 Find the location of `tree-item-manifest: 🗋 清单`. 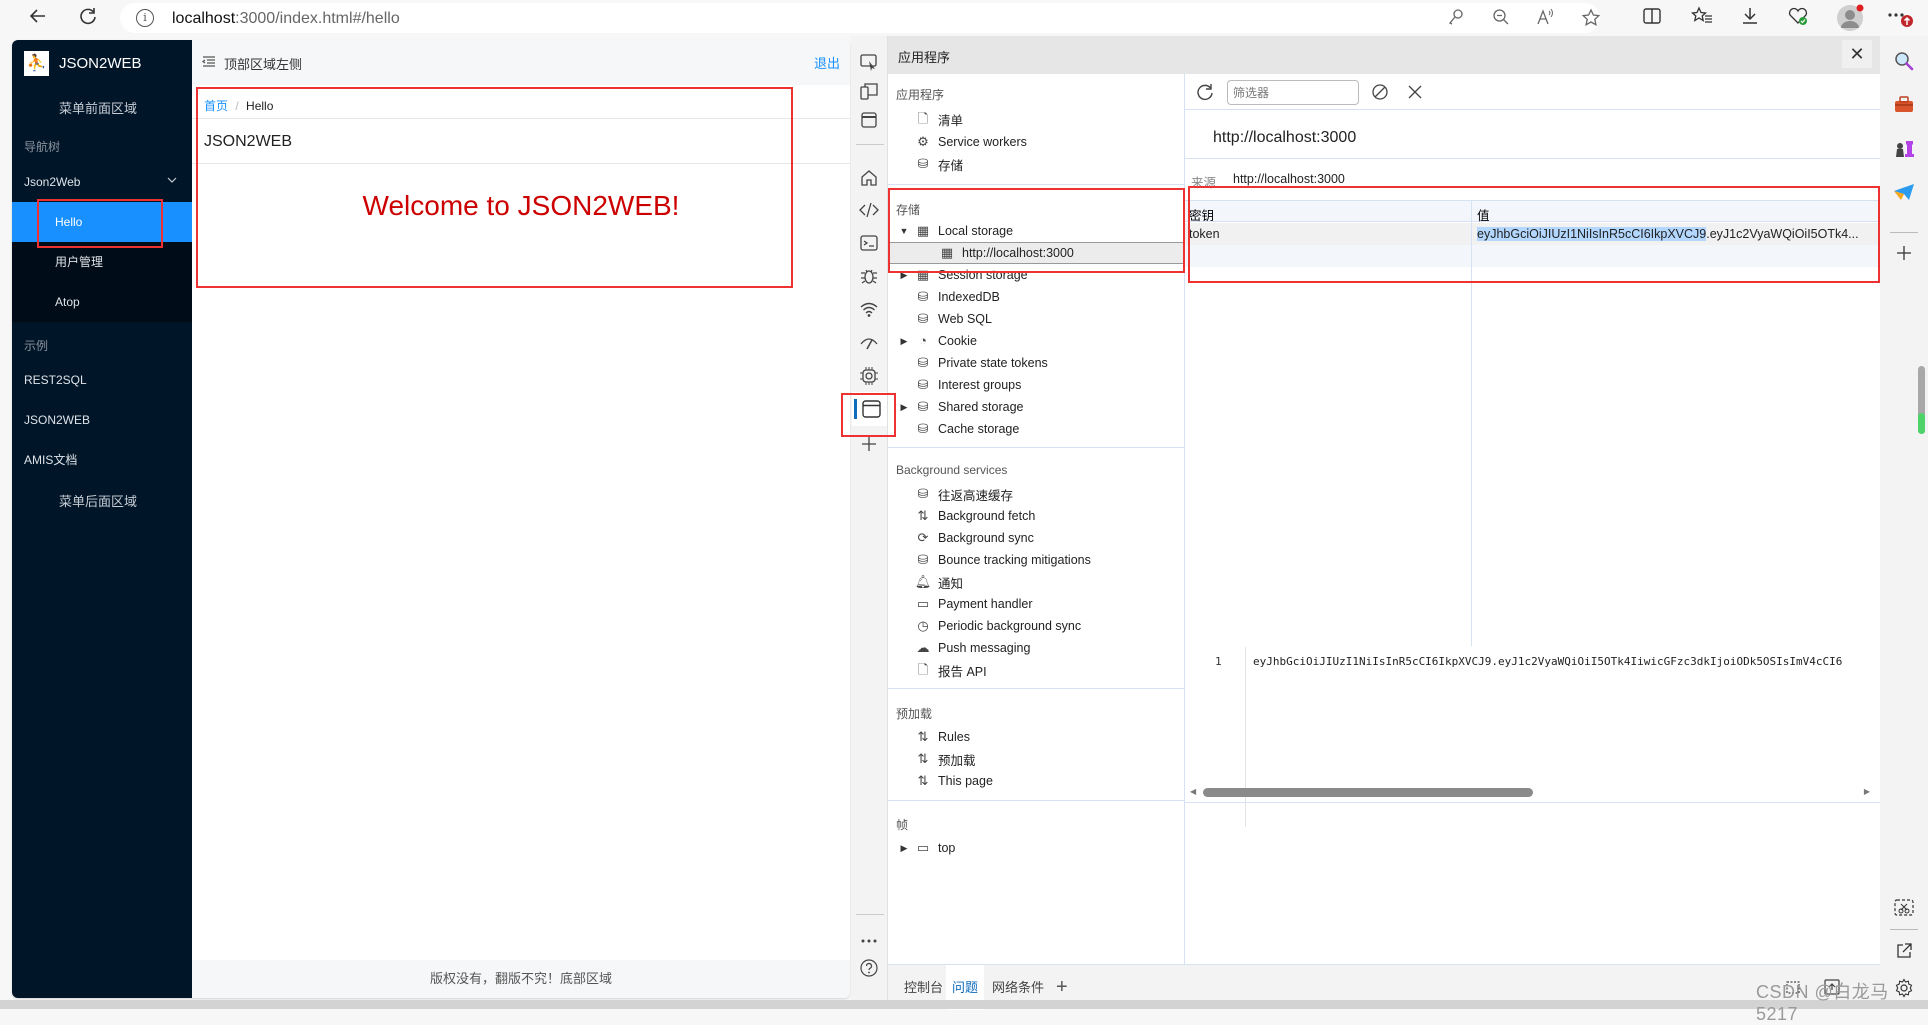

tree-item-manifest: 🗋 清单 is located at coordinates (1036, 119).